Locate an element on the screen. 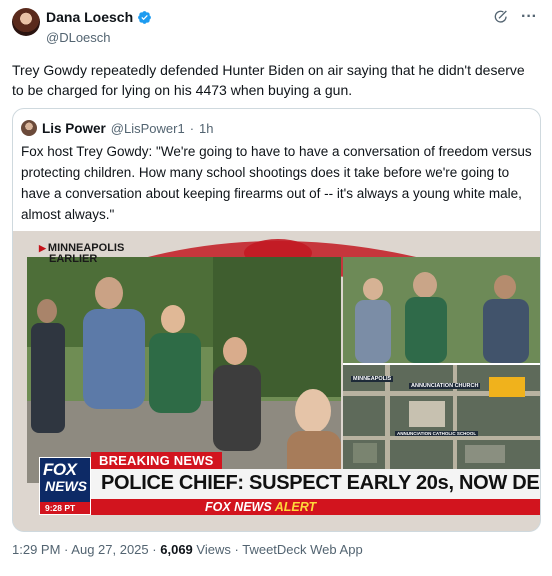 Image resolution: width=552 pixels, height=576 pixels. alert-brand: FOX NEWS is located at coordinates (238, 507).